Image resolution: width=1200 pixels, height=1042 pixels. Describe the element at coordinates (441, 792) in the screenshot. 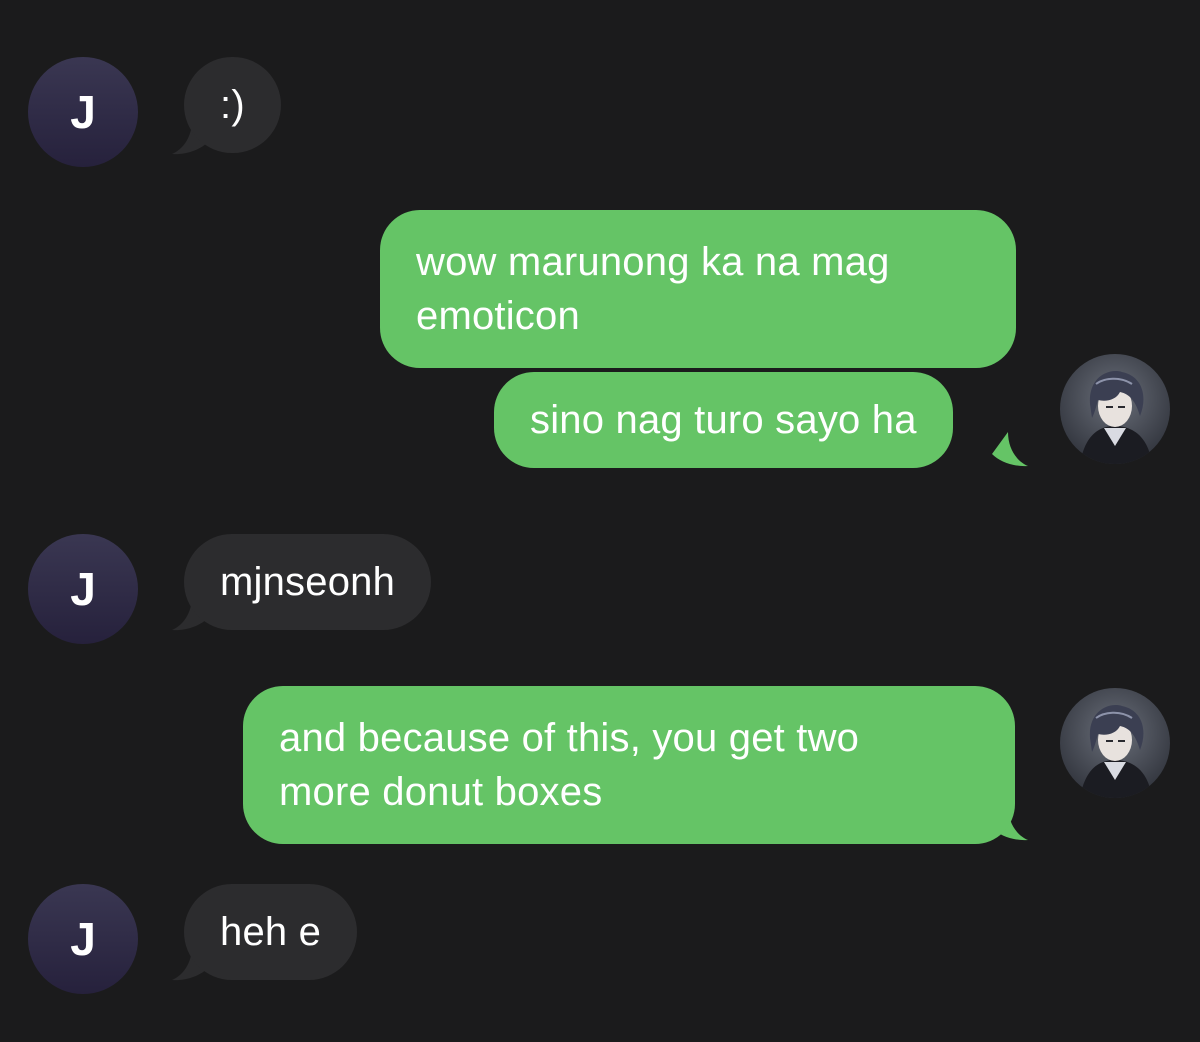

I see `message-text-line: more donut boxes` at that location.